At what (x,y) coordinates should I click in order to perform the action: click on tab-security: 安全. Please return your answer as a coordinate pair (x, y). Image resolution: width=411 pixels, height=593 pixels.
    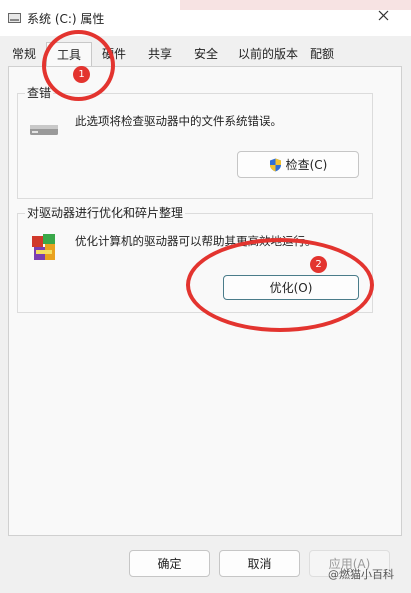
    Looking at the image, I should click on (206, 54).